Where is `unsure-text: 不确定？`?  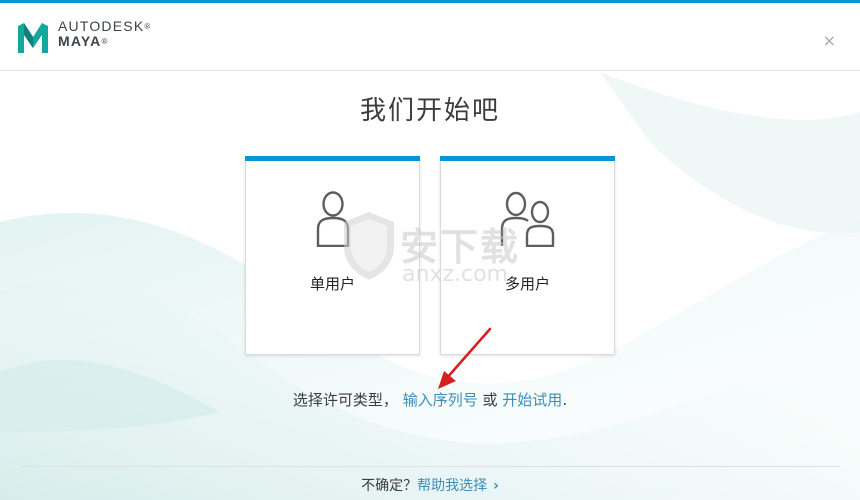
unsure-text: 不确定？ is located at coordinates (389, 486).